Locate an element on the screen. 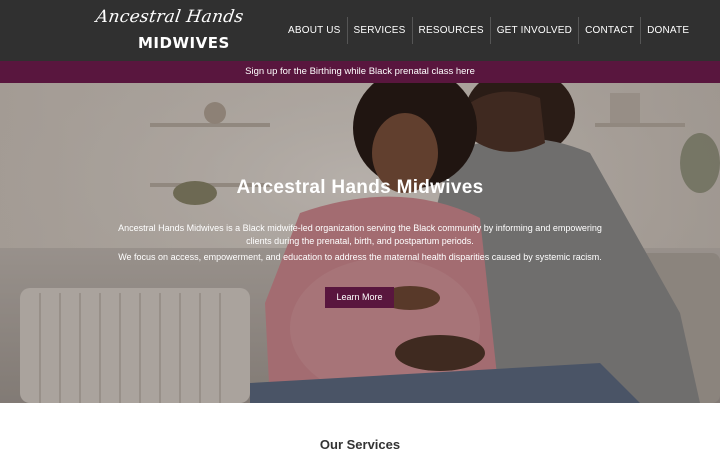 The image size is (720, 450). logo-script-text: Ancestral Hands is located at coordinates (169, 17).